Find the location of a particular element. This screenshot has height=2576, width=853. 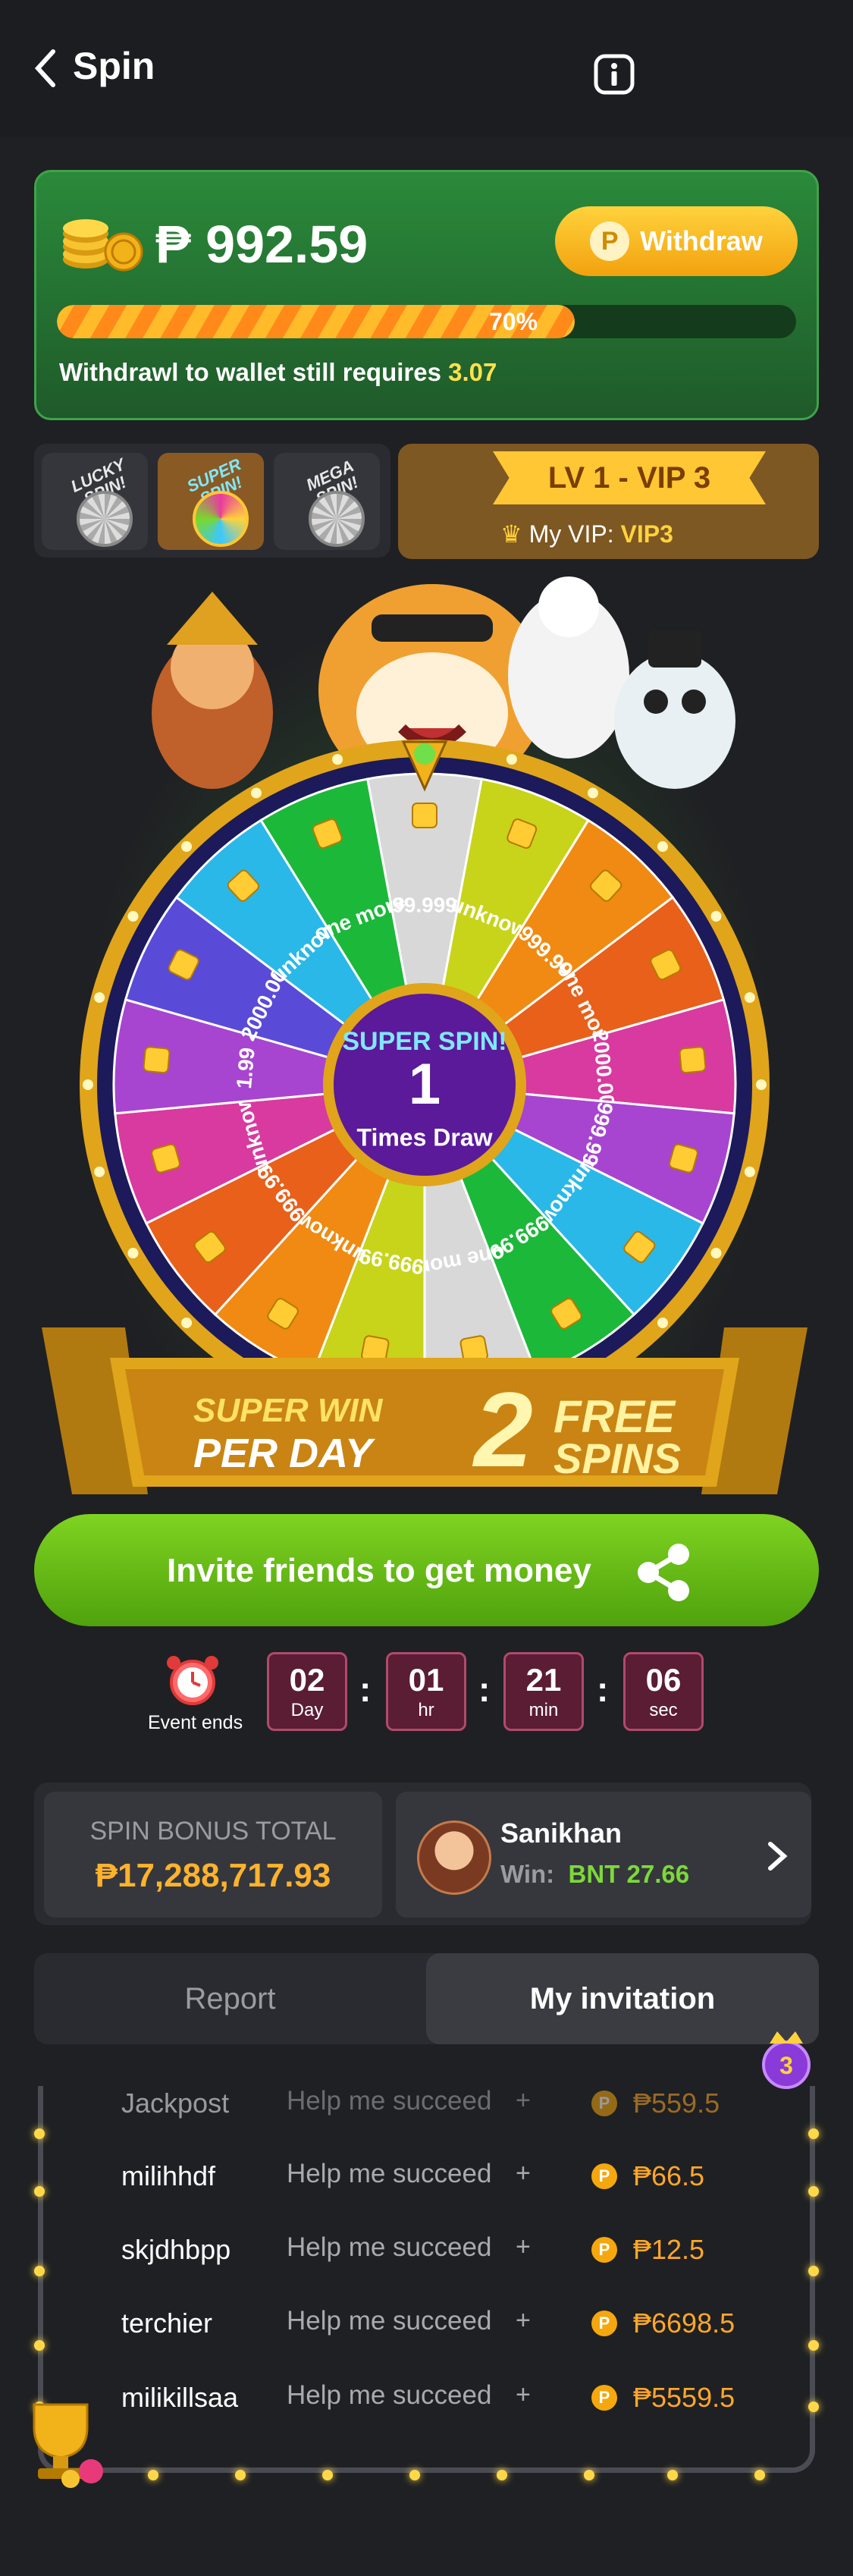

withdraw-label: Withdraw is located at coordinates (702, 240).